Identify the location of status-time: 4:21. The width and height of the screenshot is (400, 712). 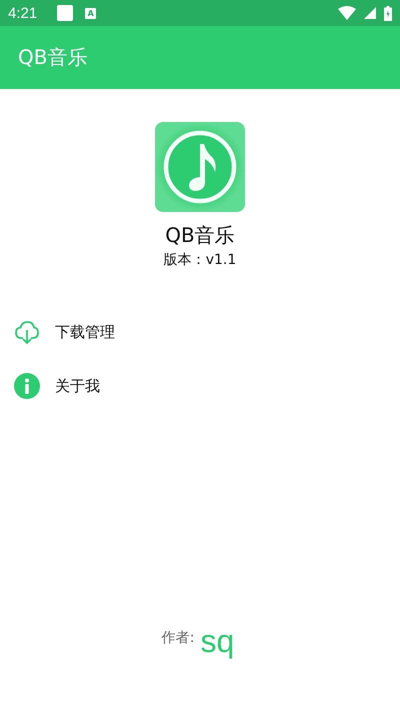
(23, 13).